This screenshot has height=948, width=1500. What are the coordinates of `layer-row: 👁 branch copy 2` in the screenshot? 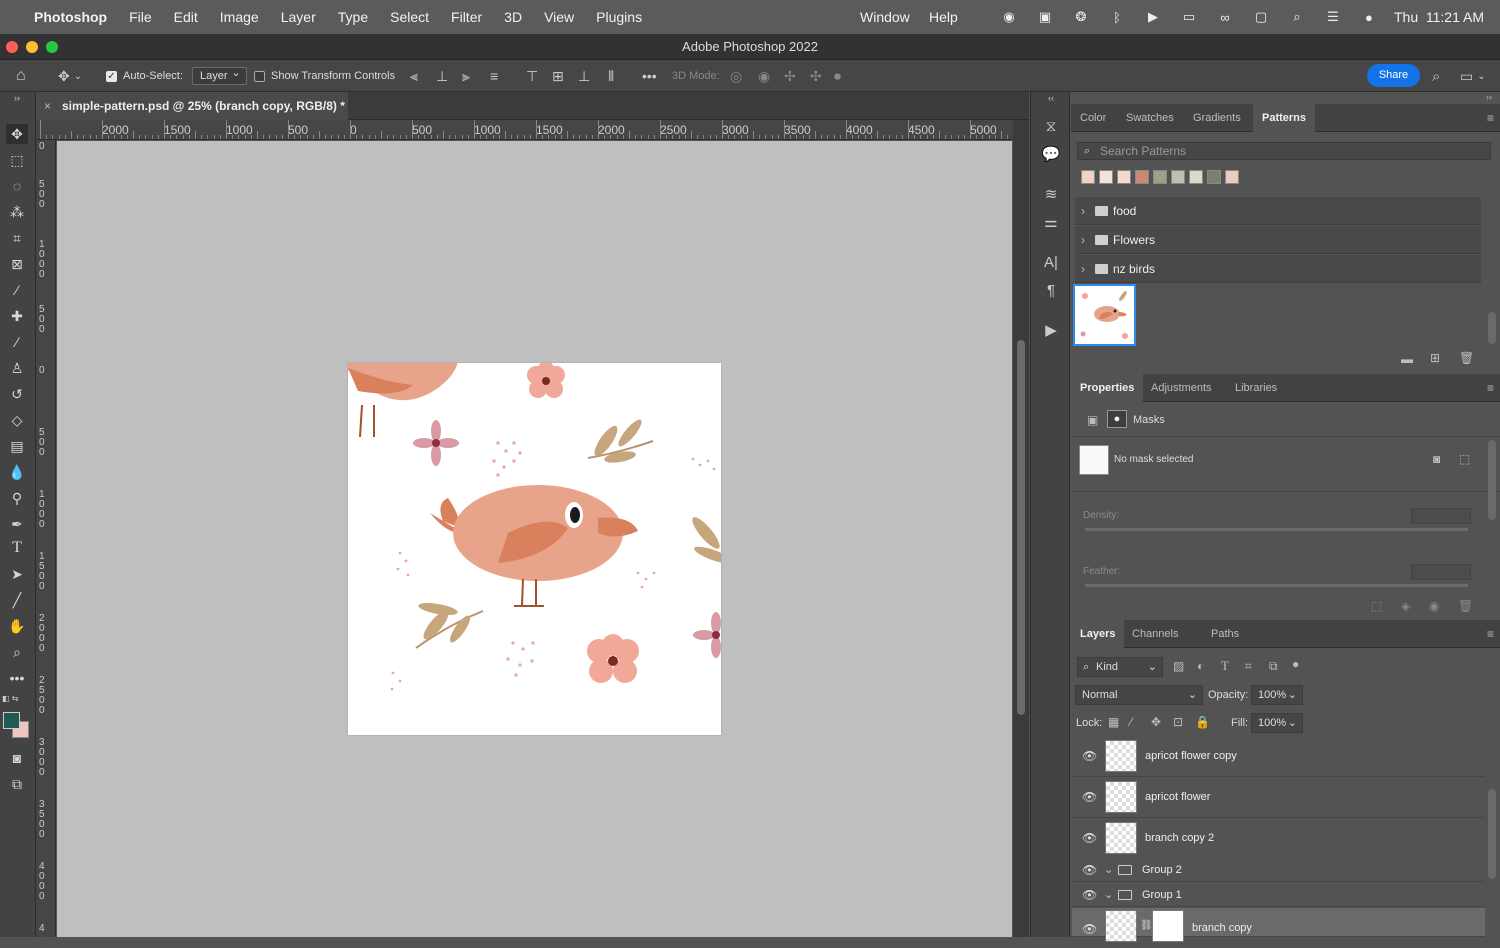 It's located at (1278, 838).